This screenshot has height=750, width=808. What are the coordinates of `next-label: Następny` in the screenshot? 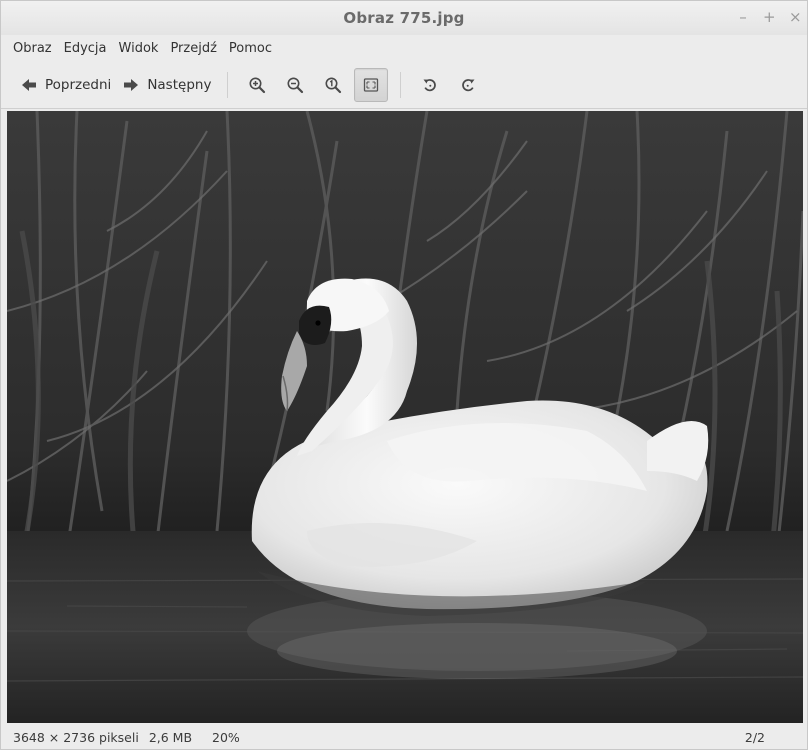 It's located at (179, 84).